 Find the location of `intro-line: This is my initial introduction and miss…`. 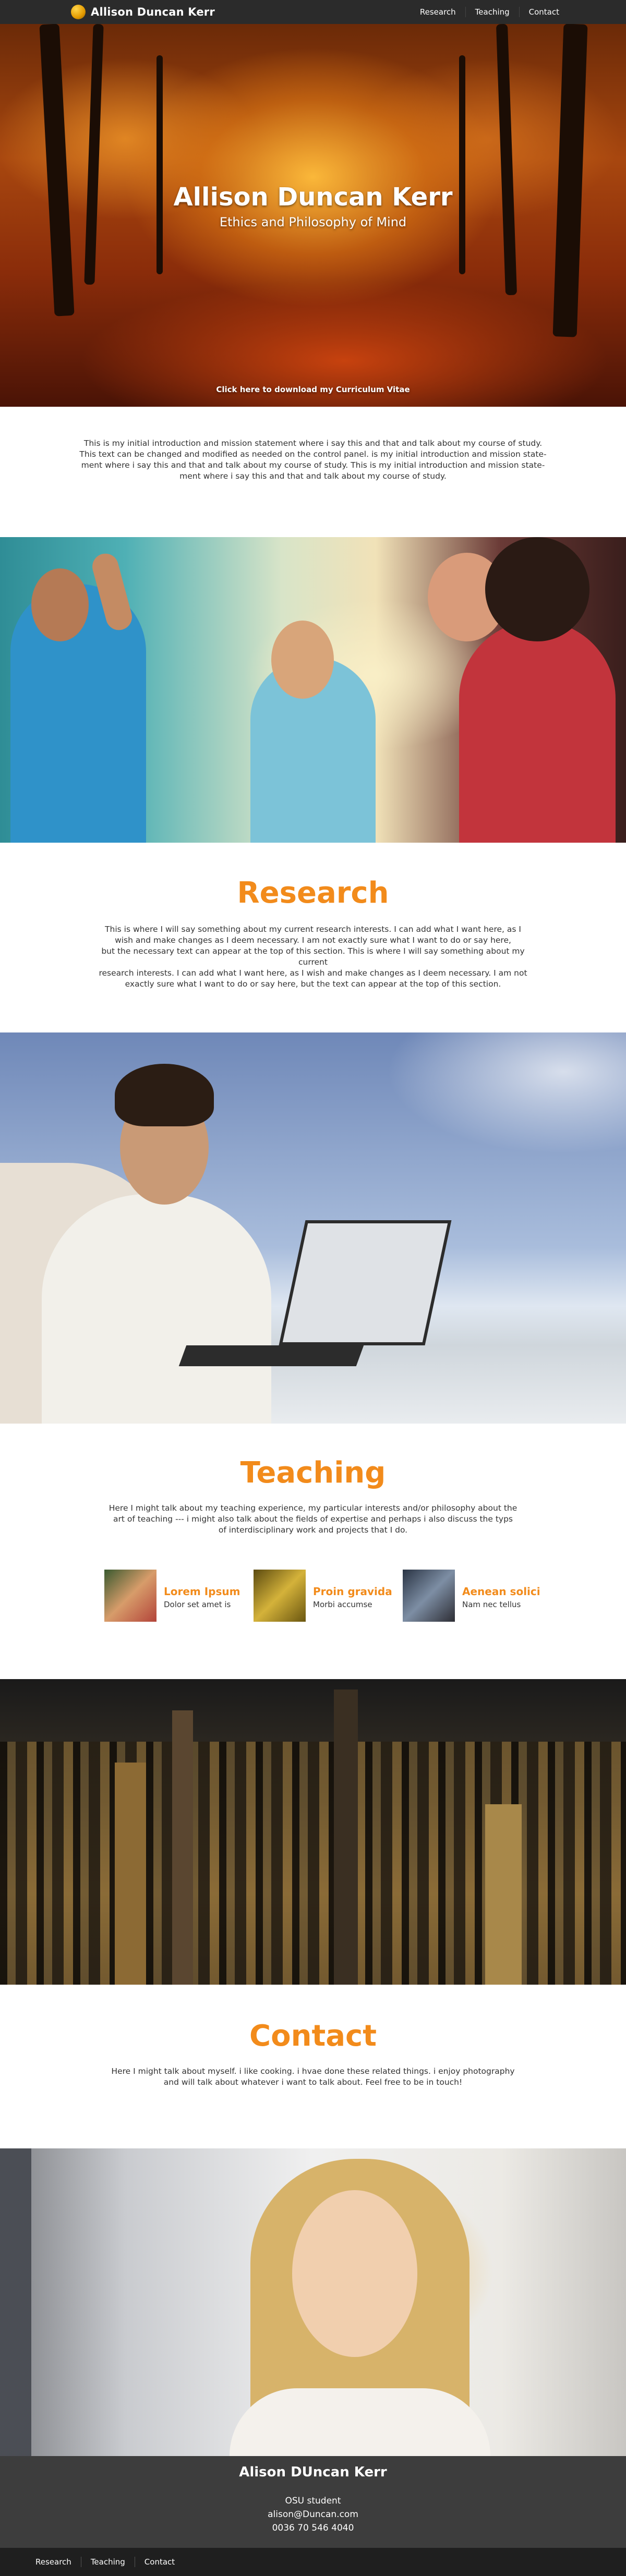

intro-line: This is my initial introduction and miss… is located at coordinates (313, 443).